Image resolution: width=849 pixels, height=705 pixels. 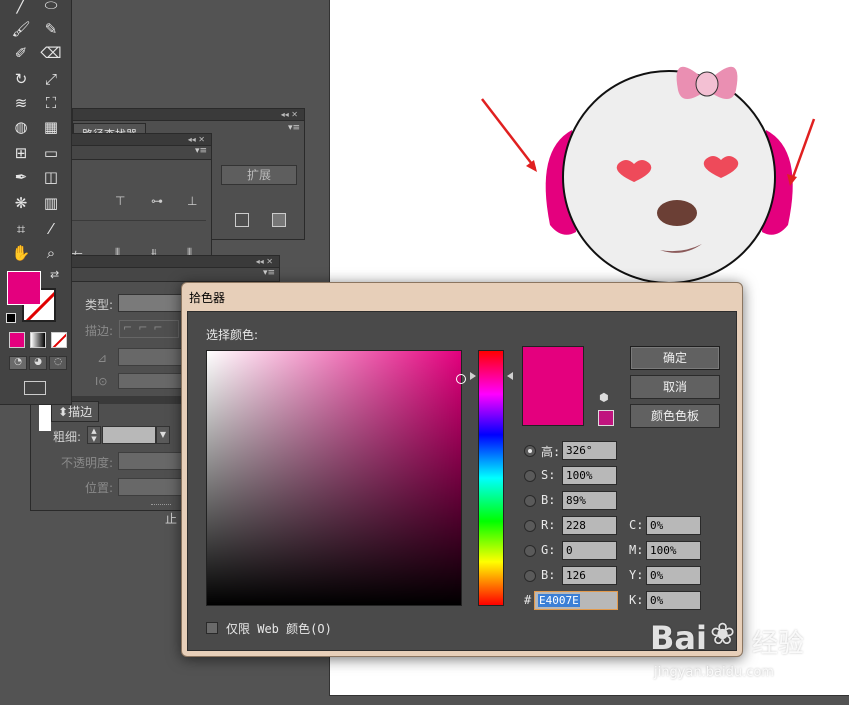 I want to click on eyedropper-tool-icon: ✒, so click(x=21, y=177).